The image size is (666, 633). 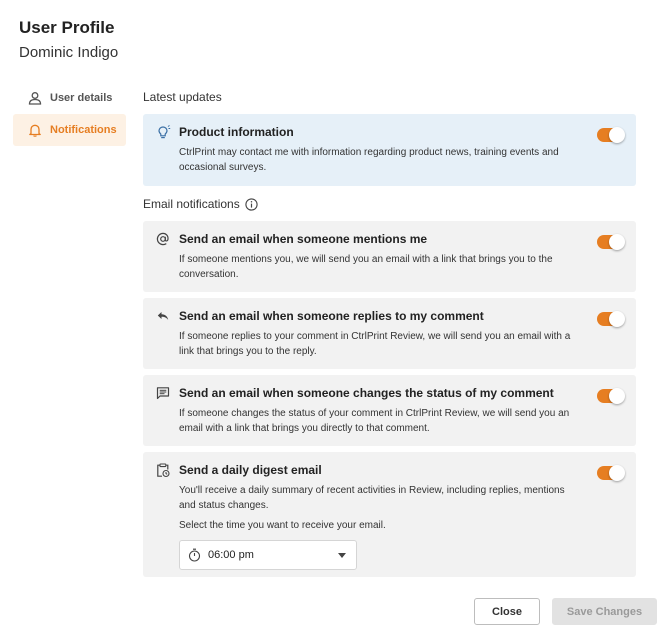 I want to click on info-icon, so click(x=251, y=204).